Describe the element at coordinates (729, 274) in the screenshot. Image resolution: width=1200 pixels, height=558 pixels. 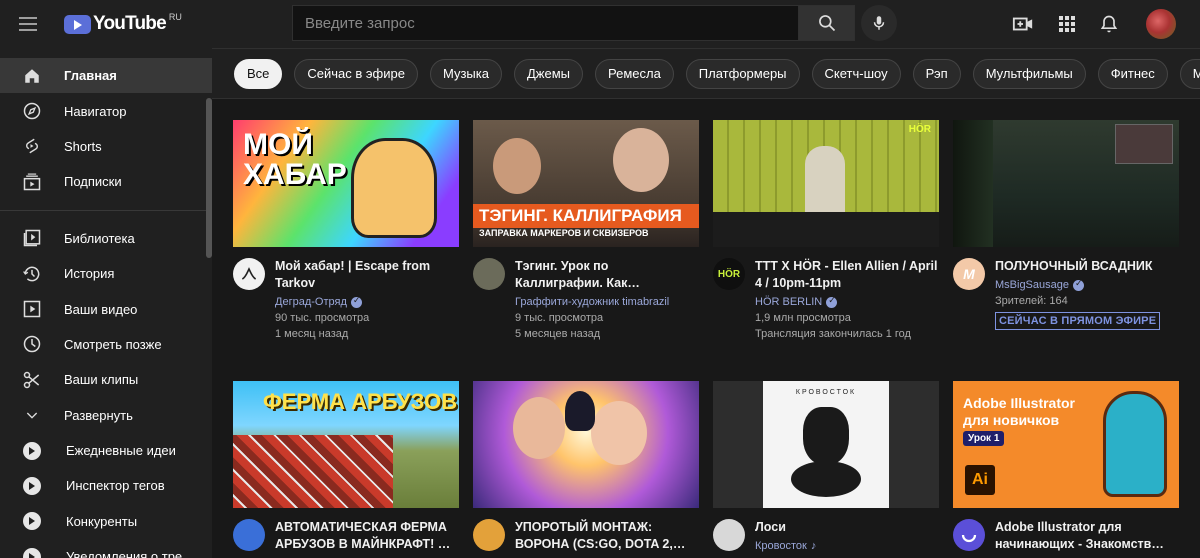
I see `channel-avatar: HÖR` at that location.